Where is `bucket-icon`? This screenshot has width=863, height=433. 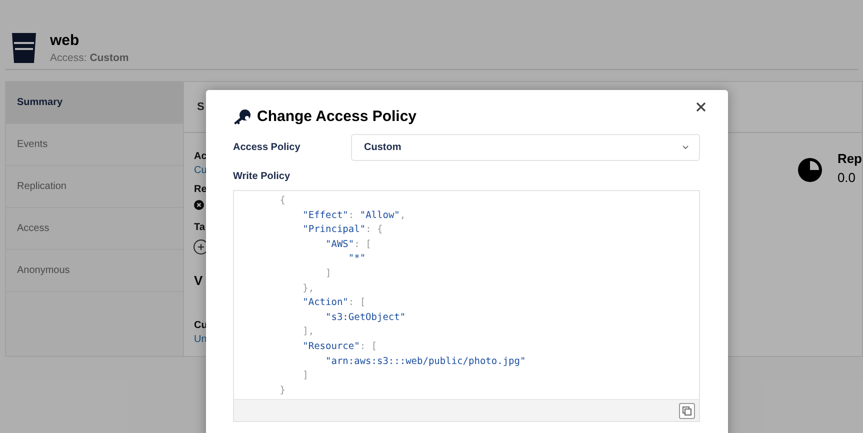 bucket-icon is located at coordinates (24, 48).